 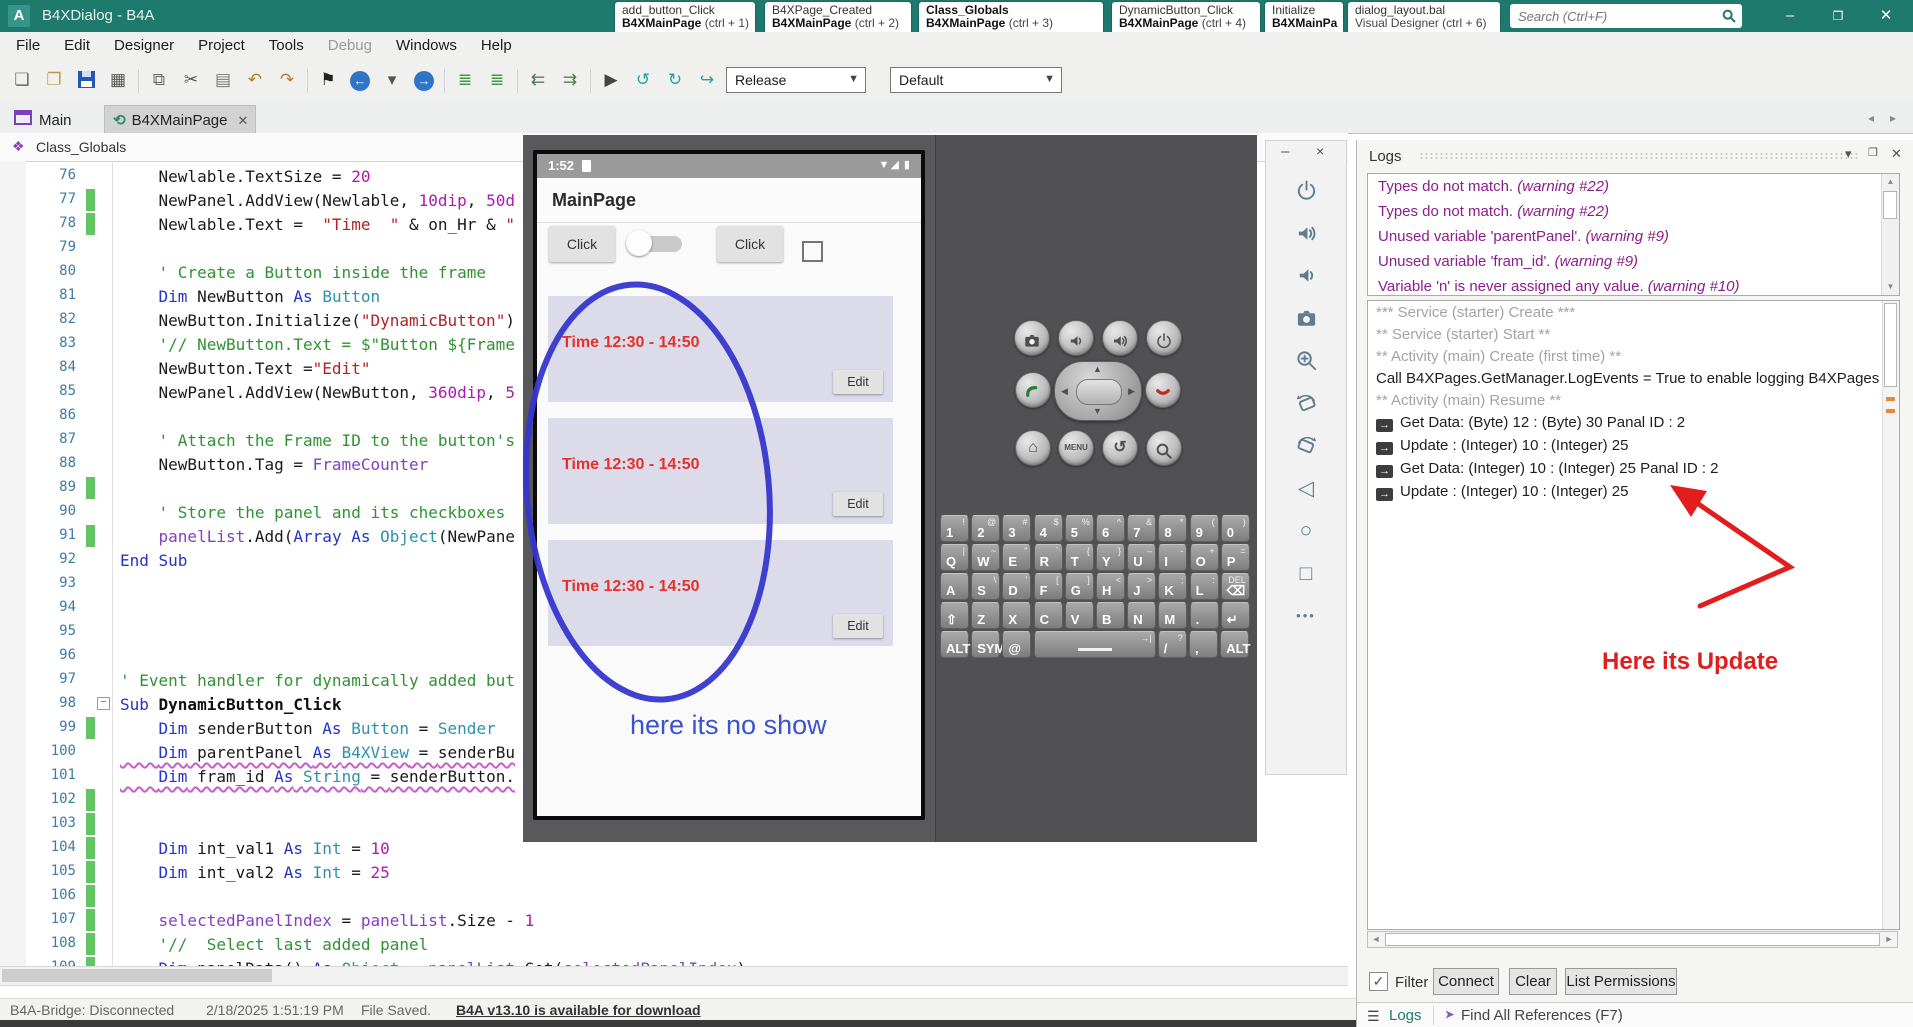 I want to click on key-b: B, so click(x=1110, y=615).